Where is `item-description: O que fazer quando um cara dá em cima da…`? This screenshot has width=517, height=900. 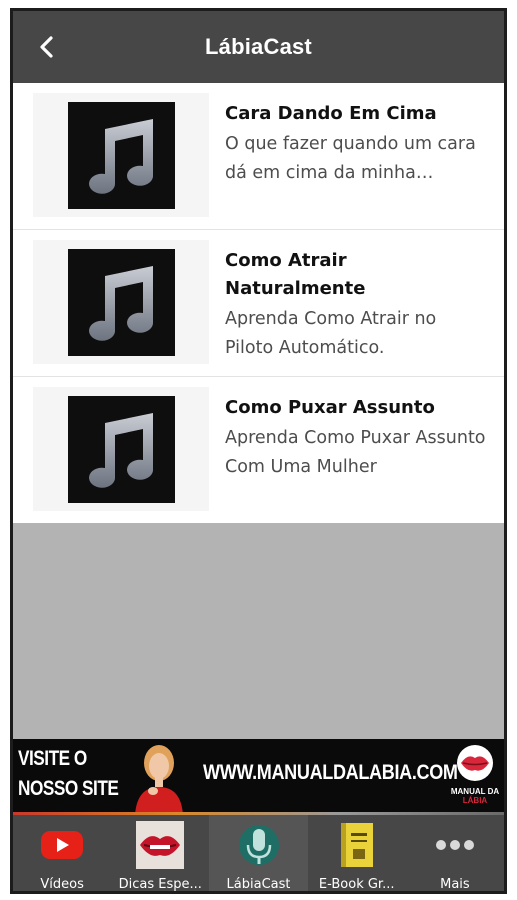
item-description: O que fazer quando um cara dá em cima da… is located at coordinates (350, 158).